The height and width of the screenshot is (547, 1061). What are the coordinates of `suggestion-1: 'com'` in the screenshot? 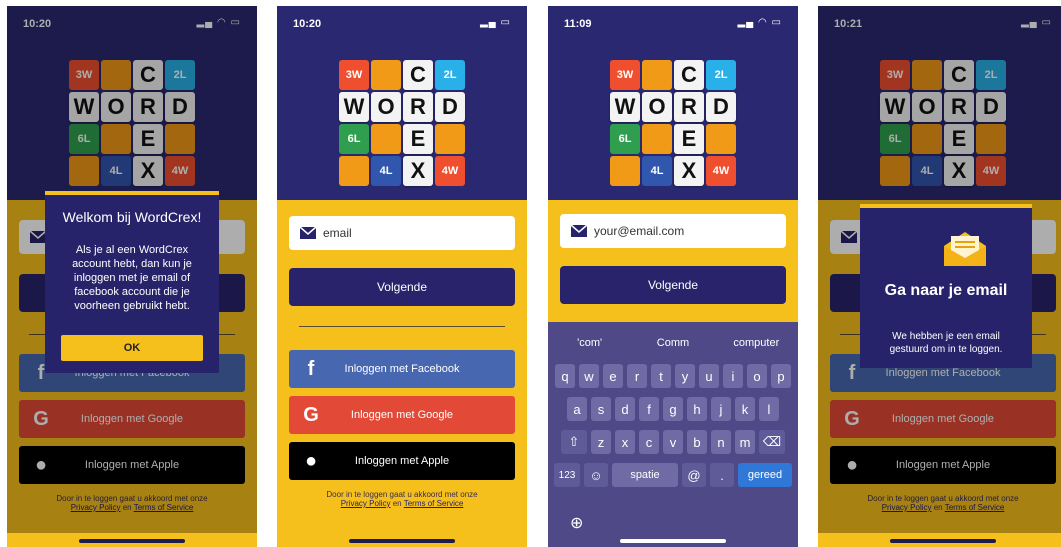 It's located at (589, 343).